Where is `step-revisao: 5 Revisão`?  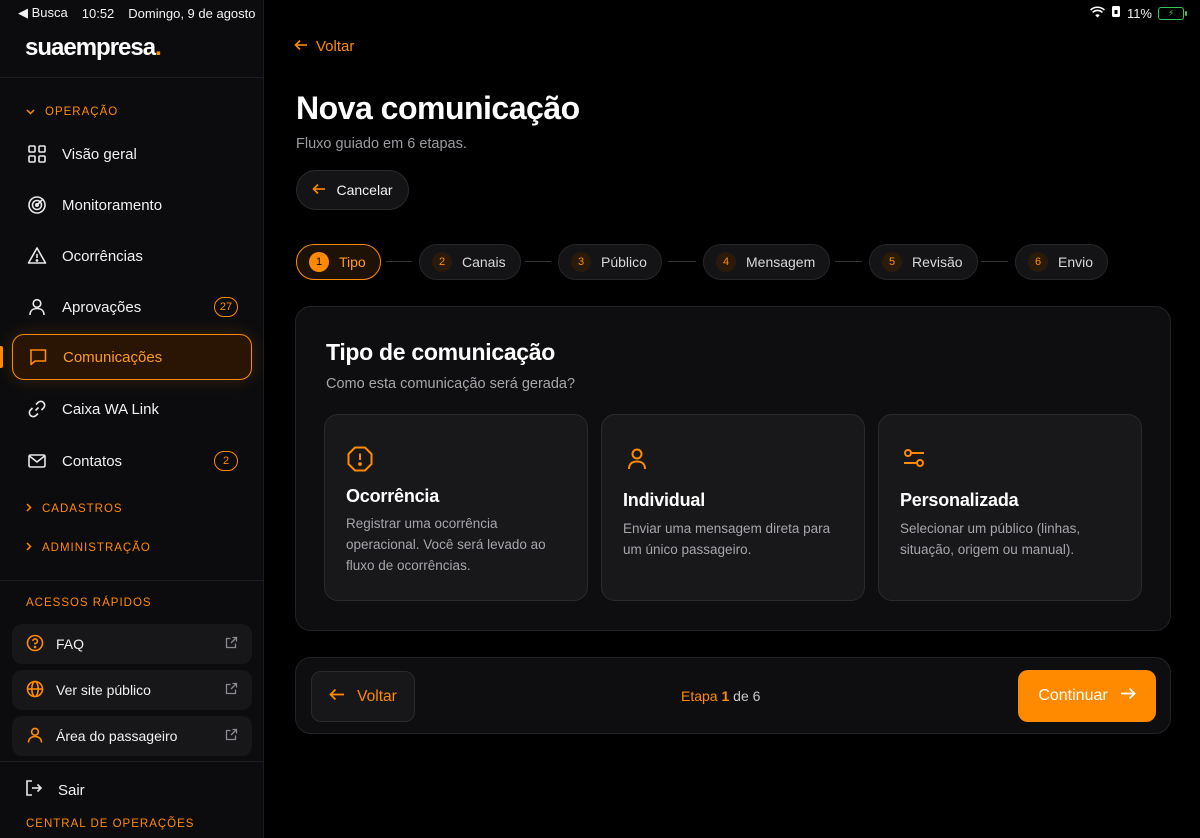 step-revisao: 5 Revisão is located at coordinates (923, 262).